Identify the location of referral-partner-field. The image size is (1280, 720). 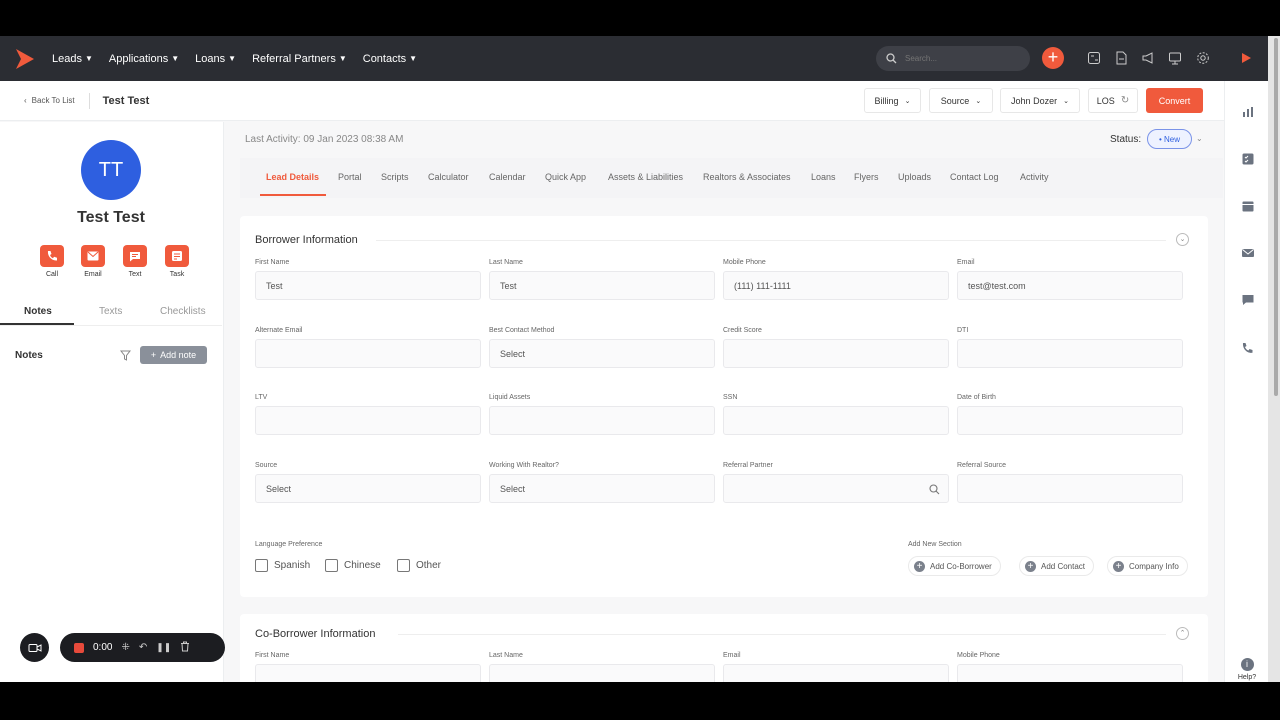
(836, 488).